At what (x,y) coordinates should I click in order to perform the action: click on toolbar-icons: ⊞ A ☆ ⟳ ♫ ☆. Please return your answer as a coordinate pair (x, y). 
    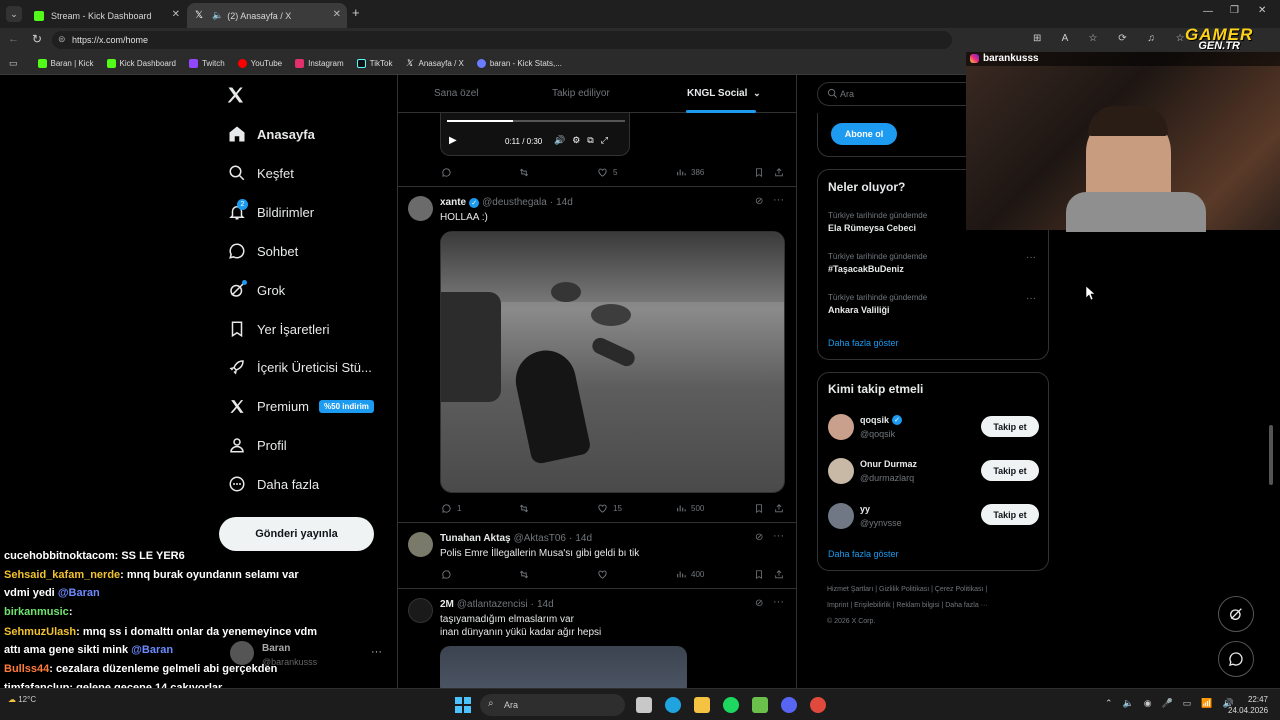
    Looking at the image, I should click on (1113, 38).